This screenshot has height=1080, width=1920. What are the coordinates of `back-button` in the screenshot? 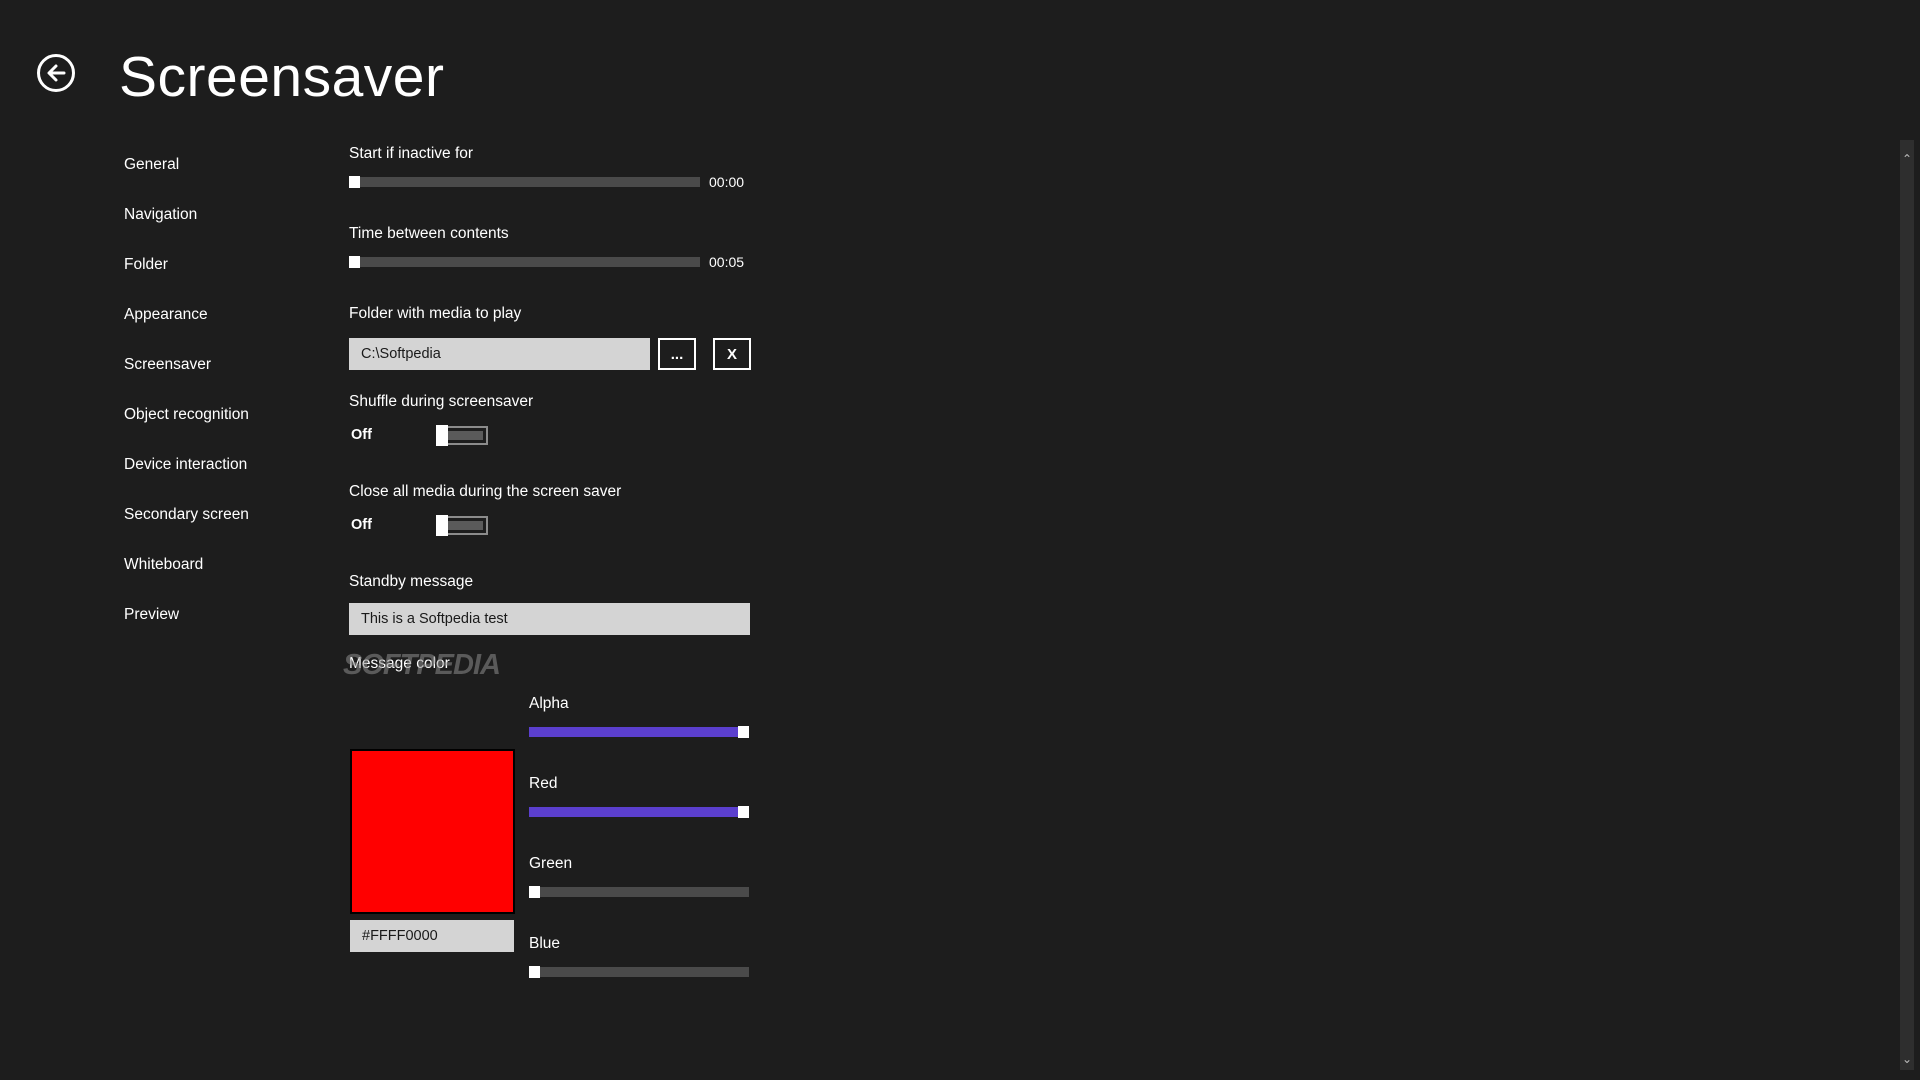 It's located at (56, 73).